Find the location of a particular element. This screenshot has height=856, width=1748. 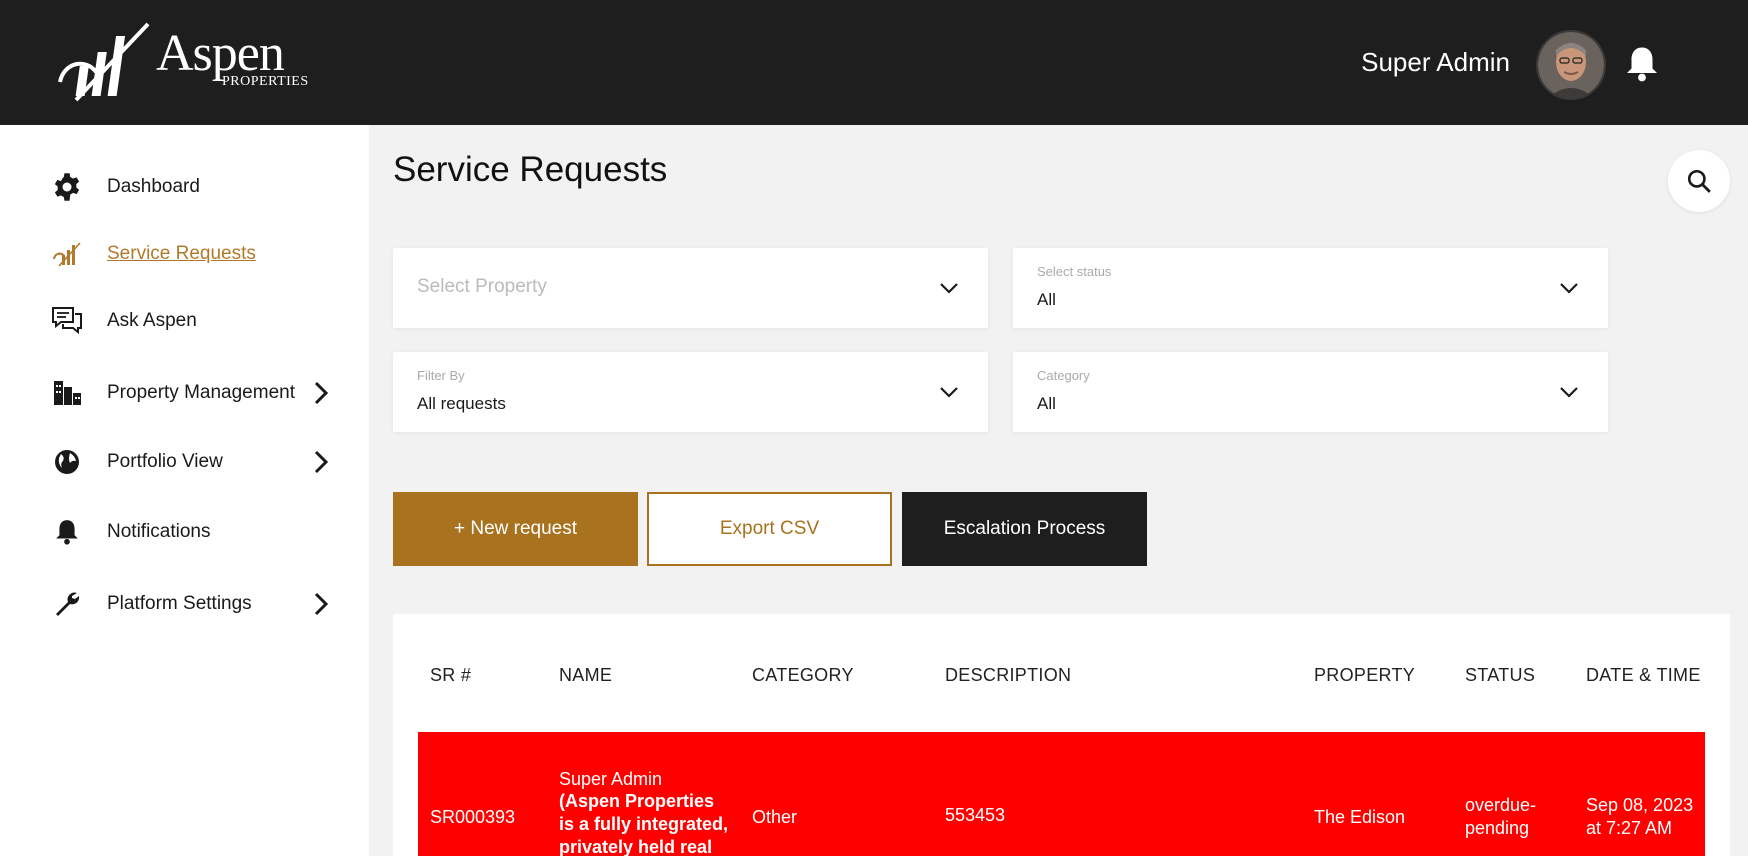

cell-description: 553453 is located at coordinates (975, 815).